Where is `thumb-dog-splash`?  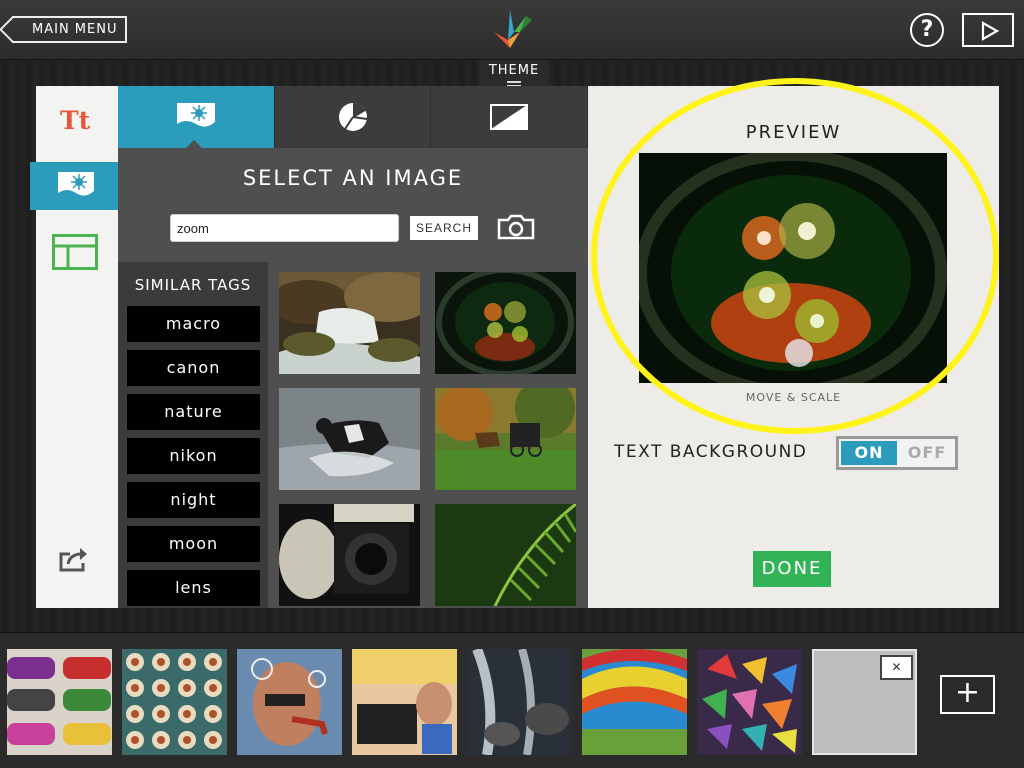
thumb-dog-splash is located at coordinates (349, 439).